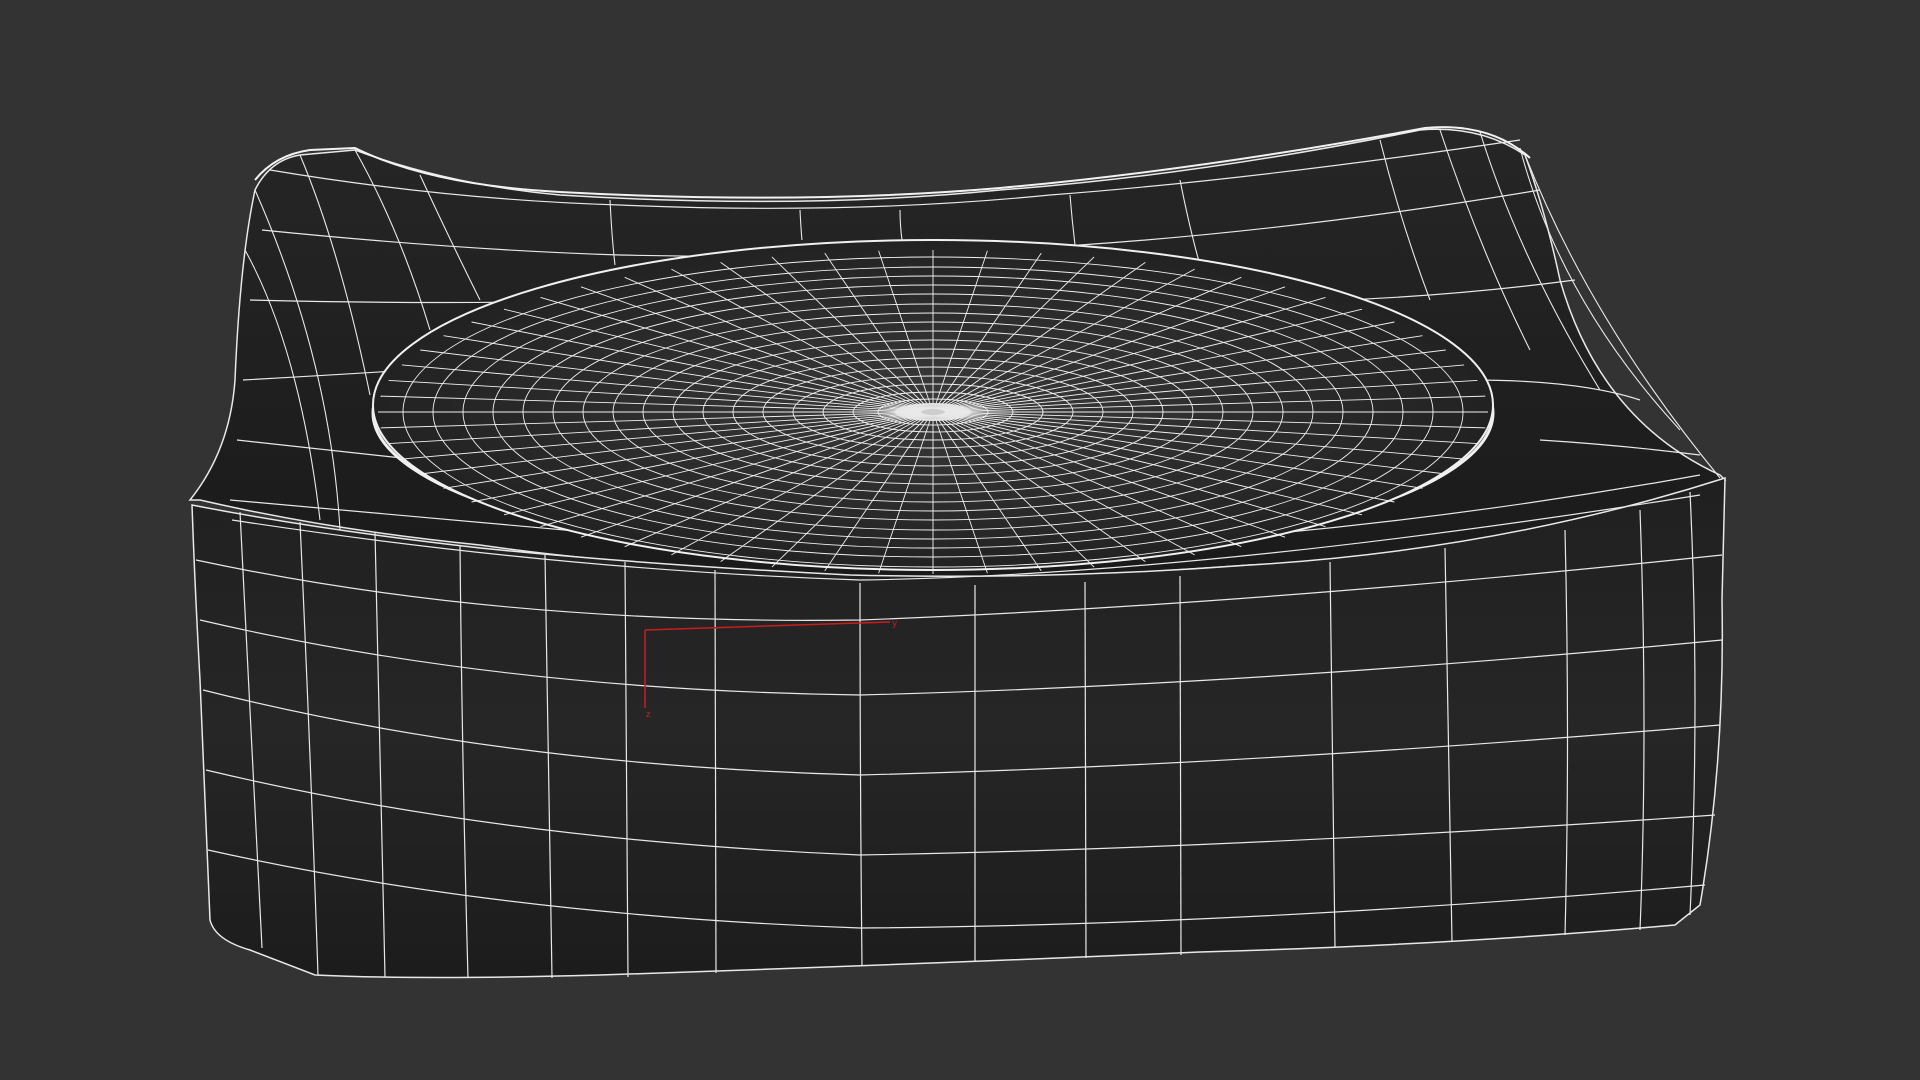  What do you see at coordinates (933, 412) in the screenshot?
I see `disc-hub` at bounding box center [933, 412].